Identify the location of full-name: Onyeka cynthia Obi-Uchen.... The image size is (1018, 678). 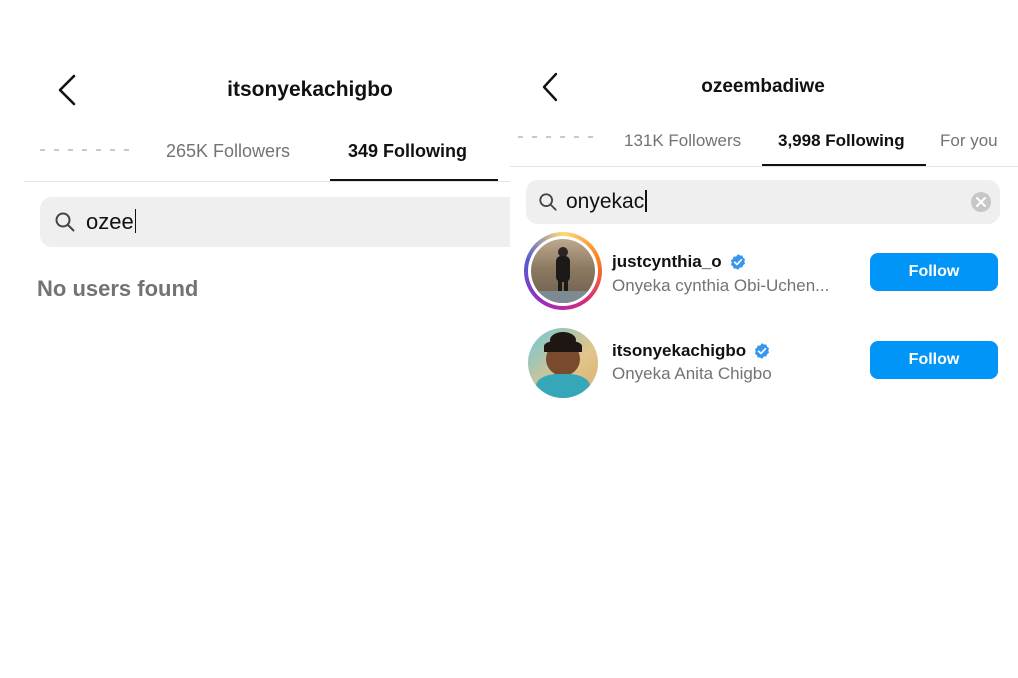
(721, 285).